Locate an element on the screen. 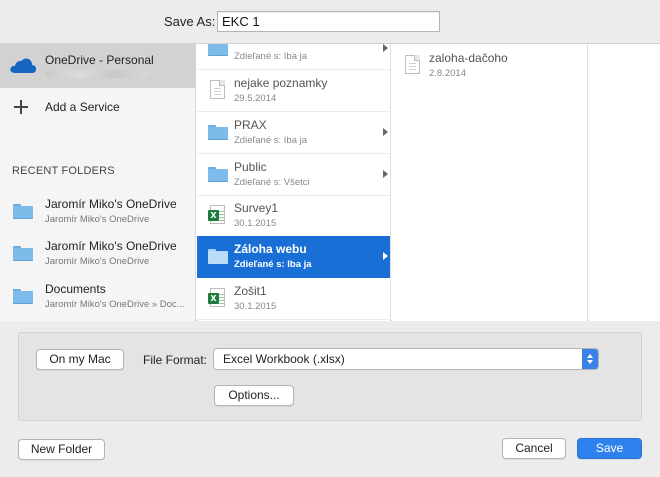 The height and width of the screenshot is (477, 660). save-dialog-header: Save As: is located at coordinates (330, 22).